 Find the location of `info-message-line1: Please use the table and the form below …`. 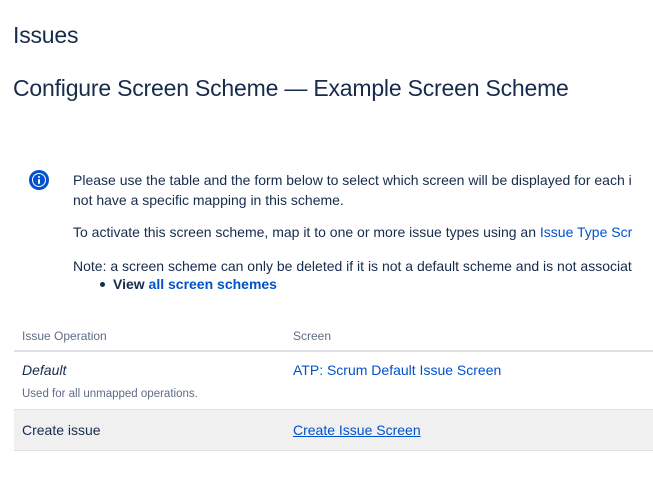

info-message-line1: Please use the table and the form below … is located at coordinates (352, 180).